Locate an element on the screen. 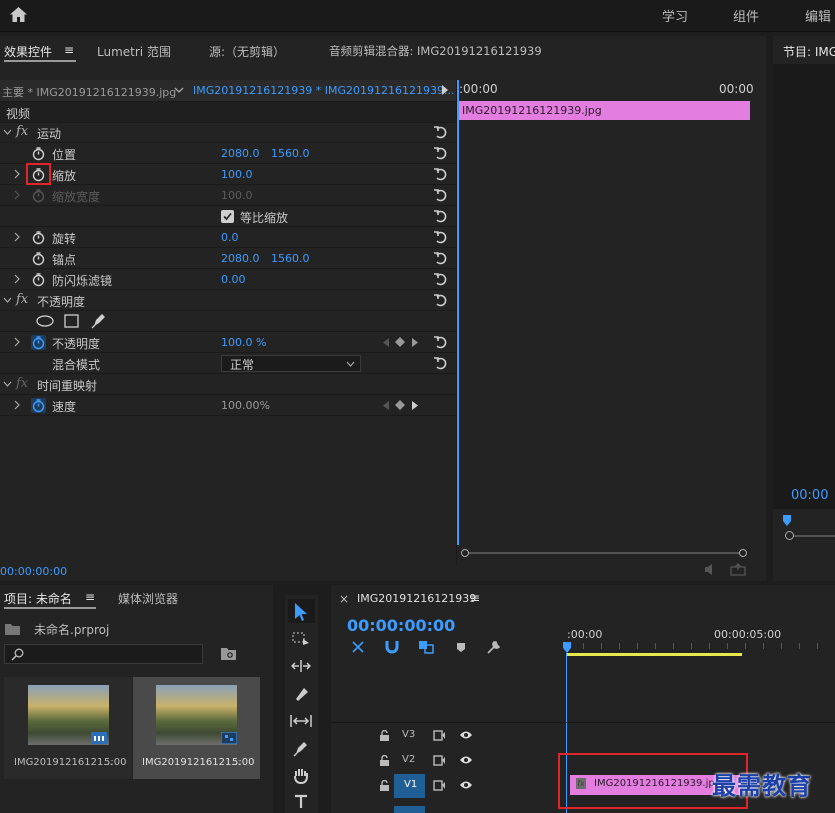 The image size is (835, 813). close-icon: × is located at coordinates (344, 599).